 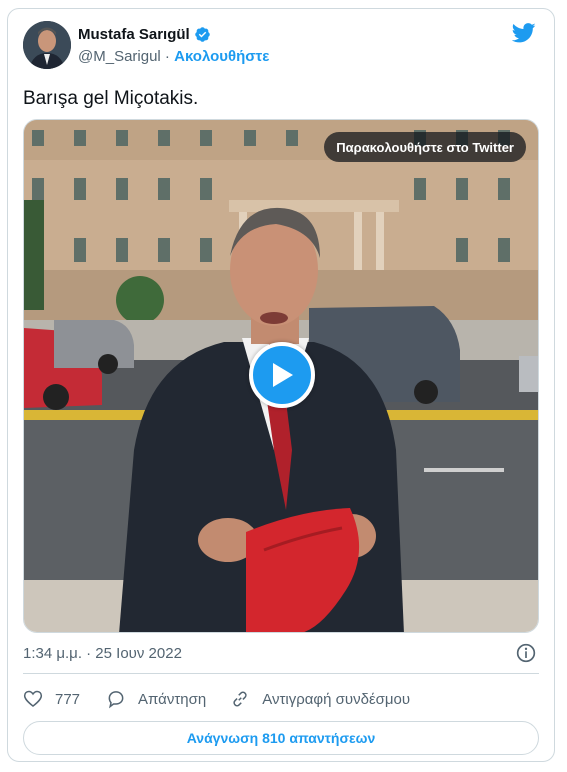 I want to click on heart-icon, so click(x=33, y=699).